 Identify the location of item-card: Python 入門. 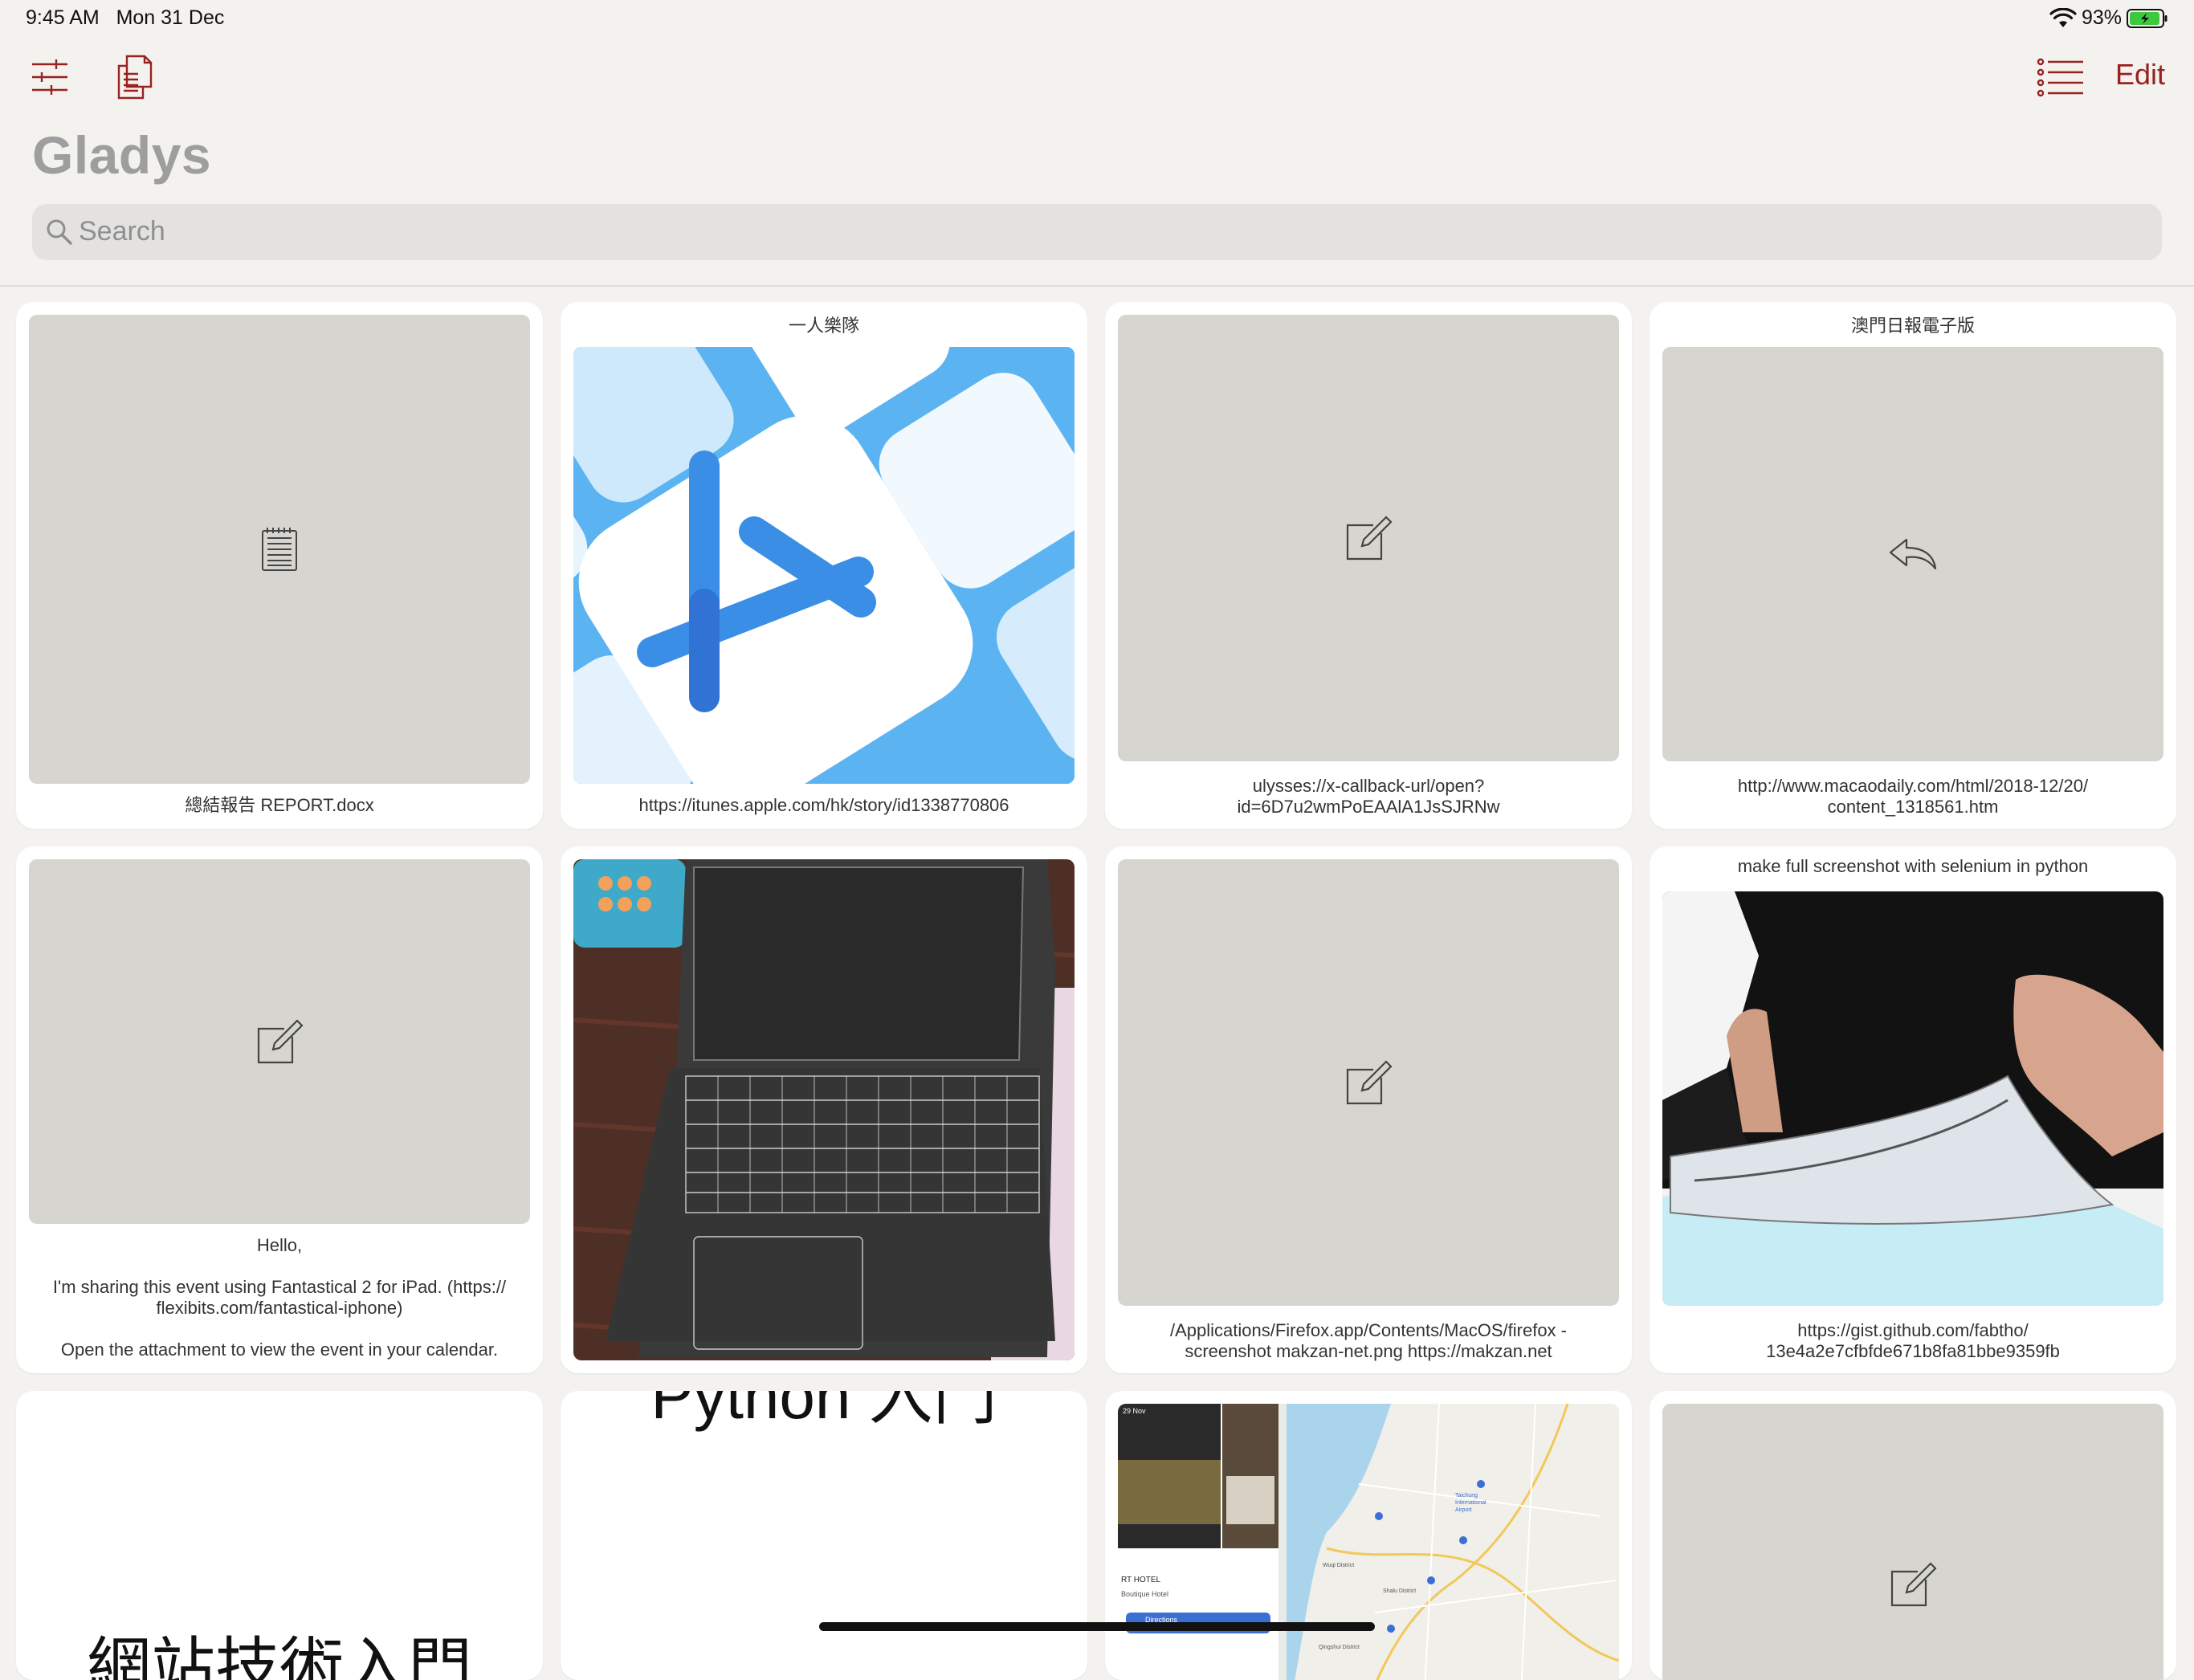
(824, 1535).